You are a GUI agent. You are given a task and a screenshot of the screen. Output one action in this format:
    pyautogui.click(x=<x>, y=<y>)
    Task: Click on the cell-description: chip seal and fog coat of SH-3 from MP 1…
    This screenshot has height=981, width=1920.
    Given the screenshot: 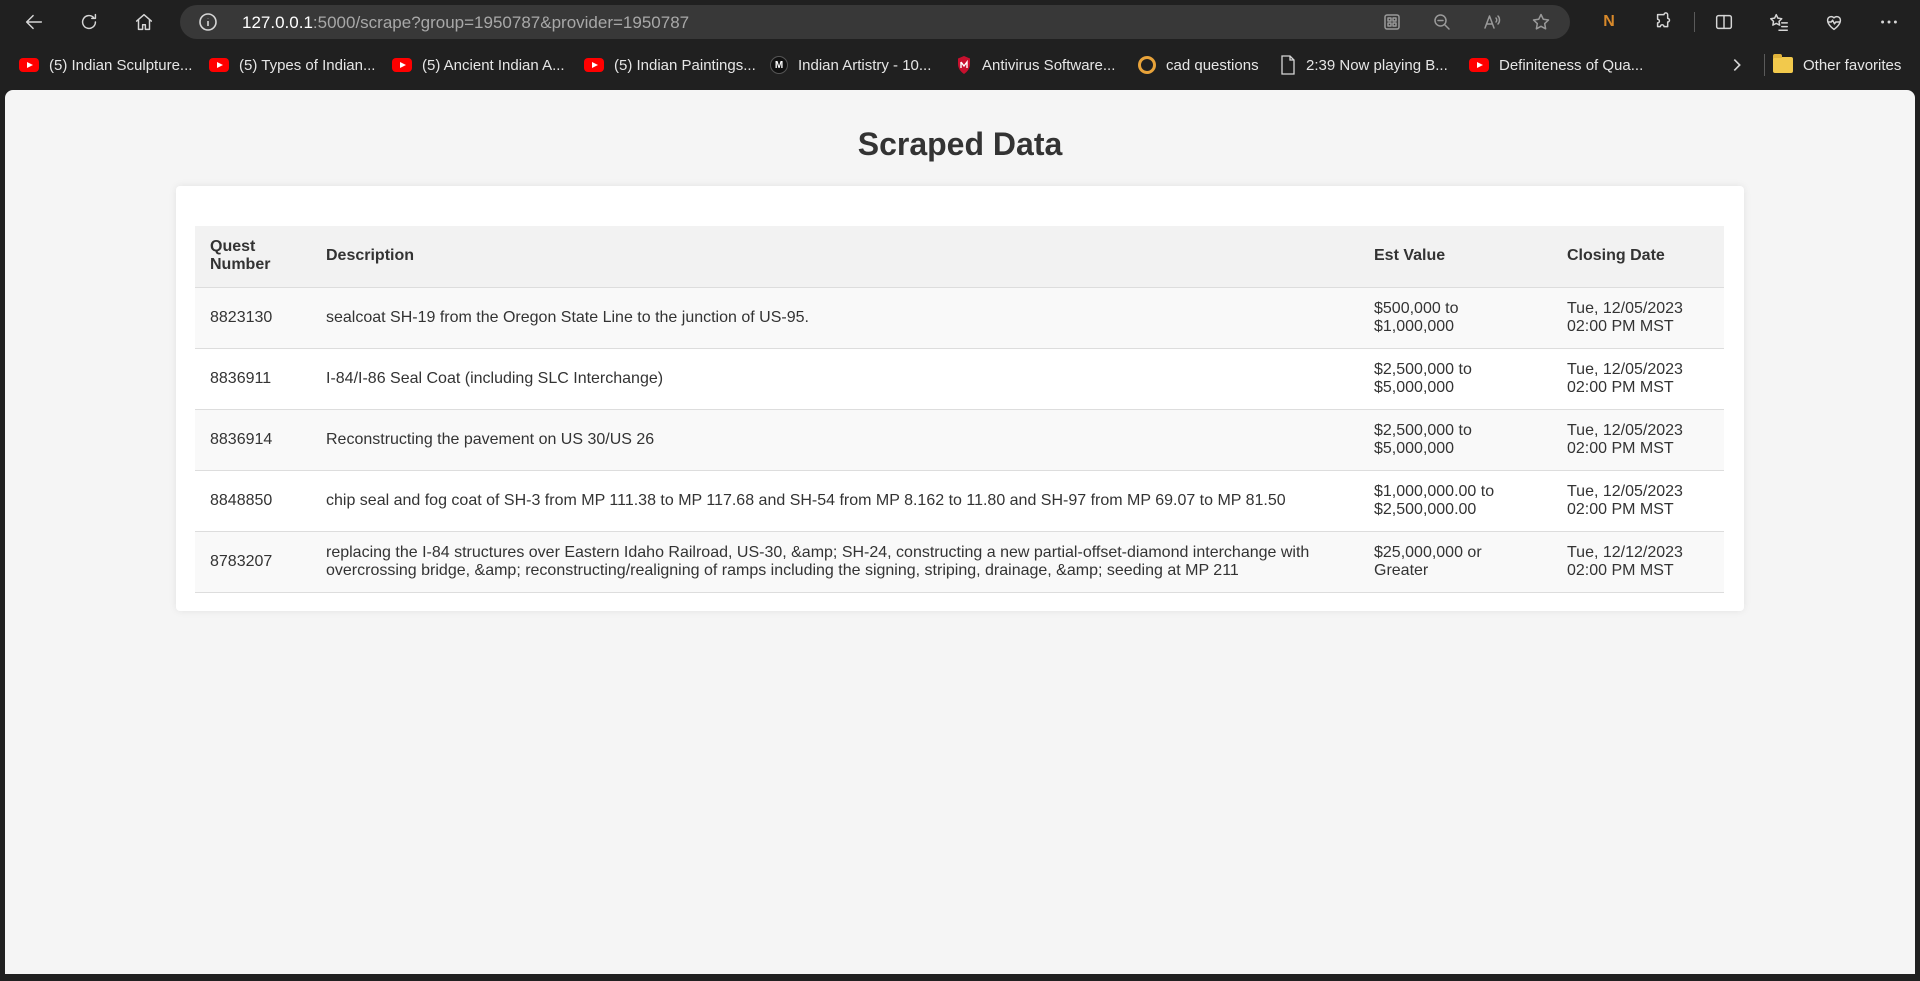 What is the action you would take?
    pyautogui.click(x=835, y=501)
    